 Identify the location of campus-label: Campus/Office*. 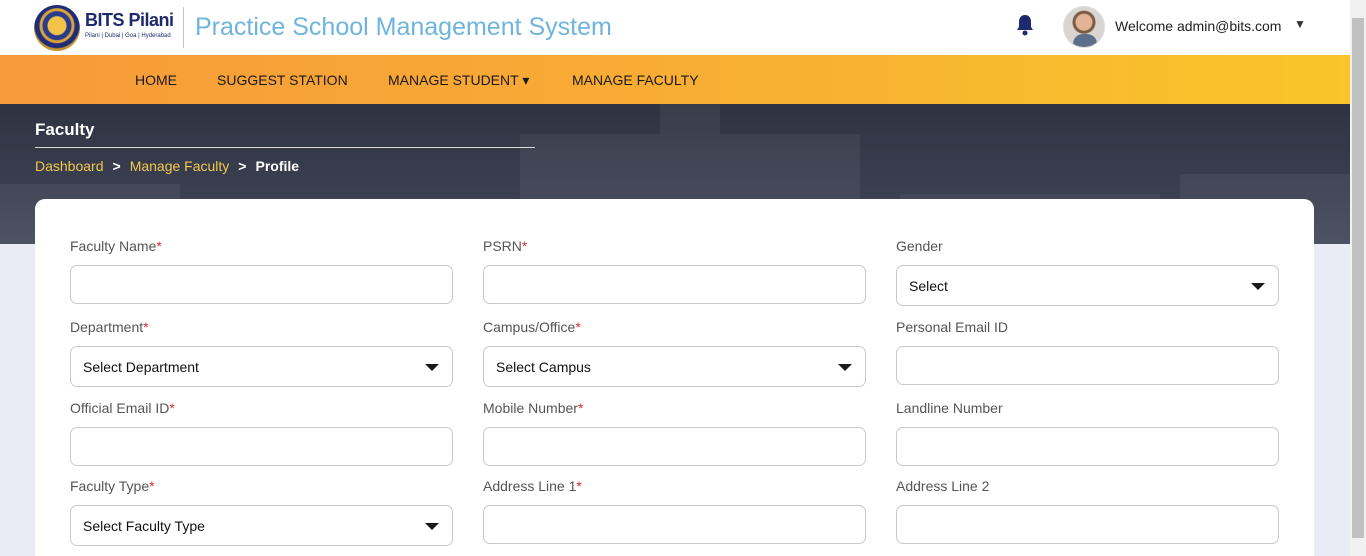
(532, 327).